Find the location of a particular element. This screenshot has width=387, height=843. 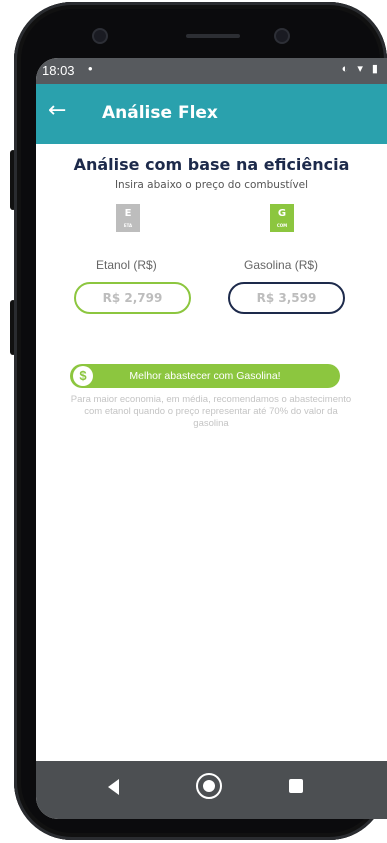

dollar-coin-icon: $ is located at coordinates (83, 376).